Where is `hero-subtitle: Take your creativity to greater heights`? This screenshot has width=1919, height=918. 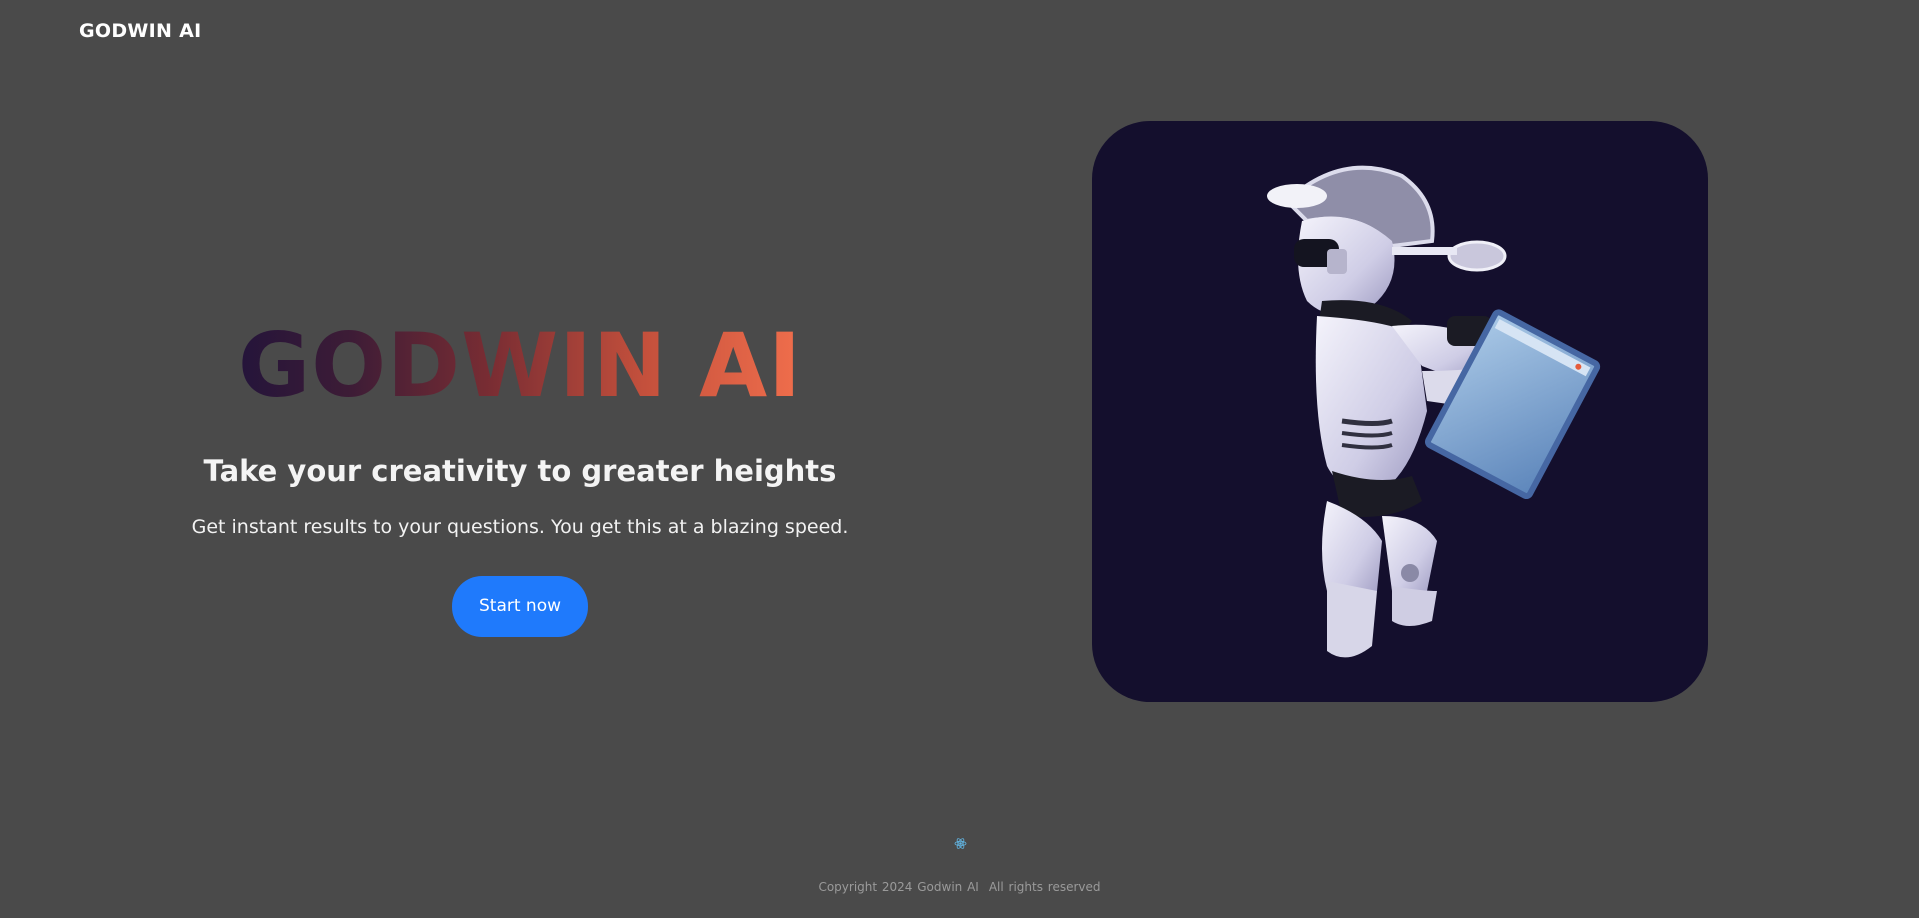 hero-subtitle: Take your creativity to greater heights is located at coordinates (520, 471).